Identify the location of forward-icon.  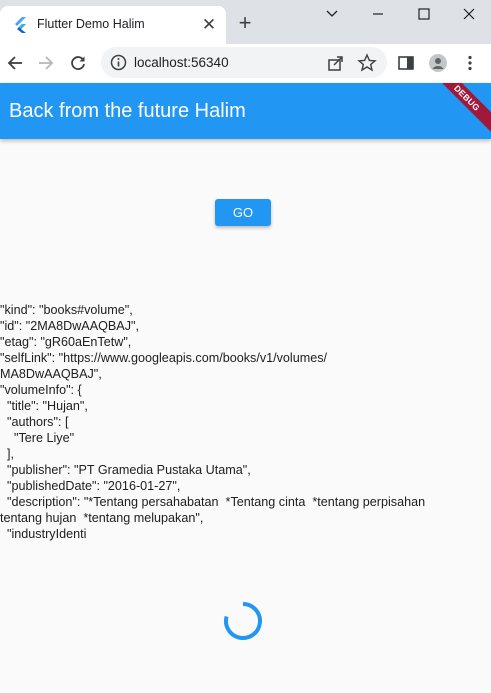
(46, 63).